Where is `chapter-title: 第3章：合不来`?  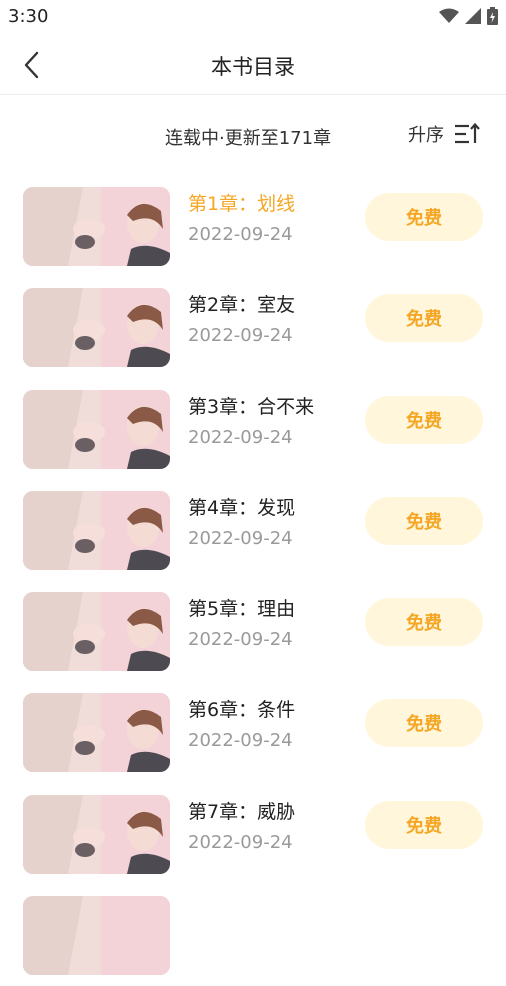
chapter-title: 第3章：合不来 is located at coordinates (251, 406).